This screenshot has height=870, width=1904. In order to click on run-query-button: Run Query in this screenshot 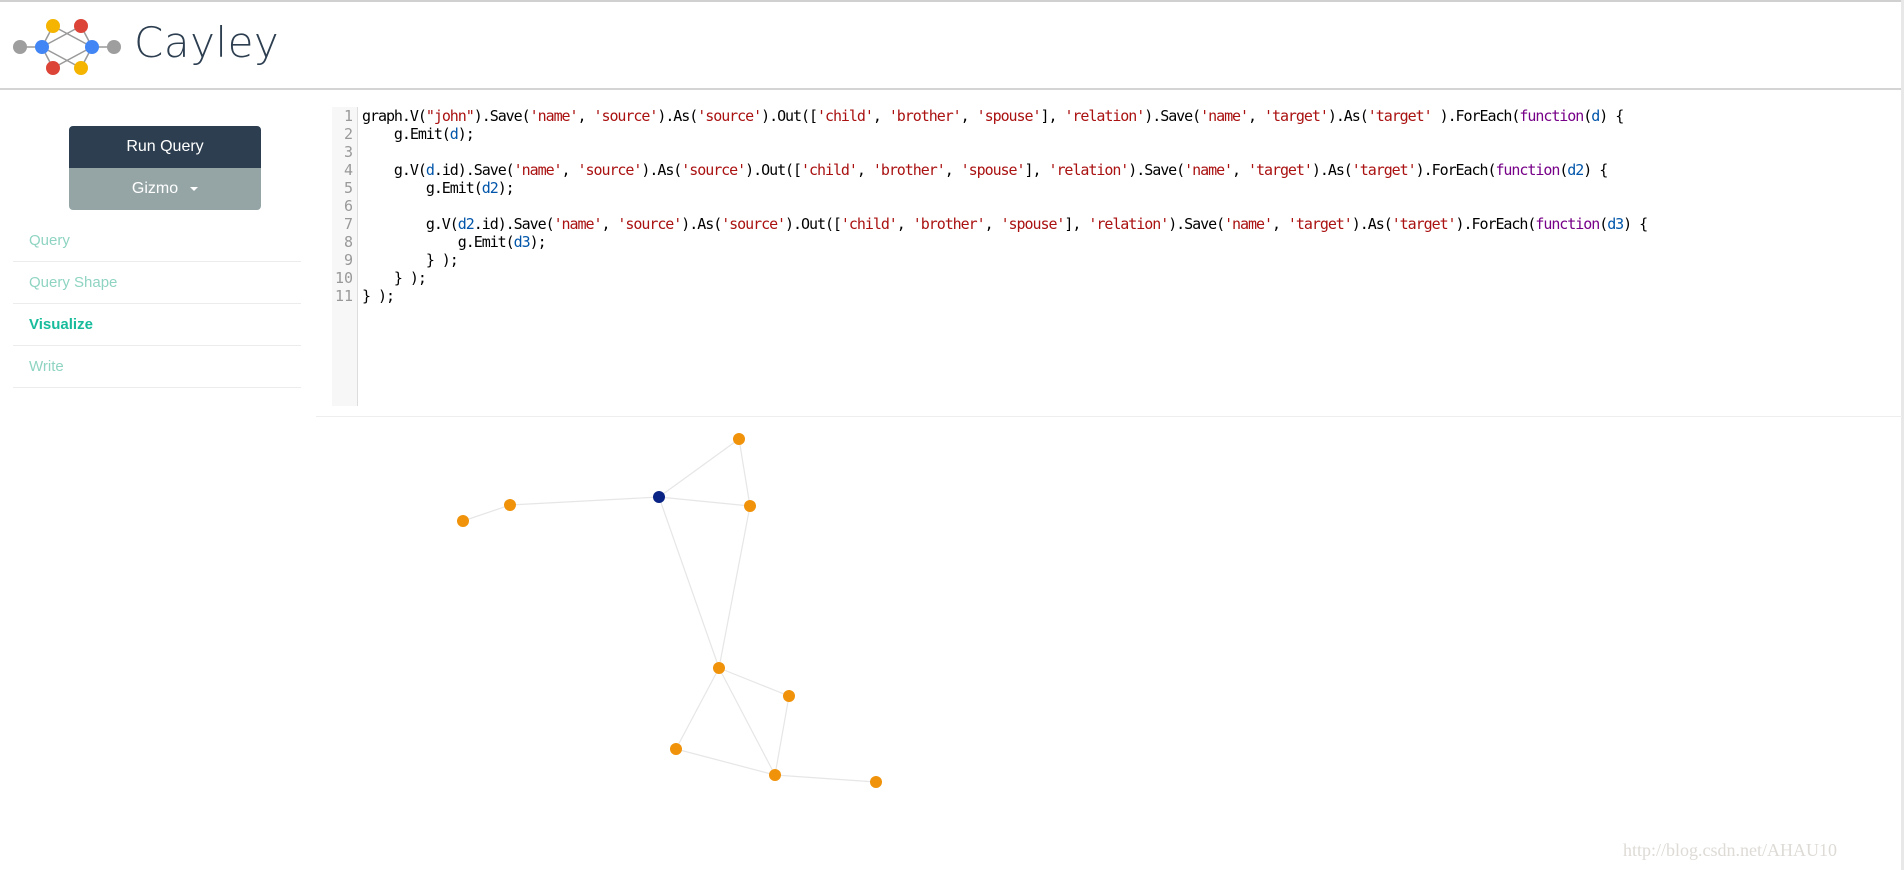, I will do `click(165, 147)`.